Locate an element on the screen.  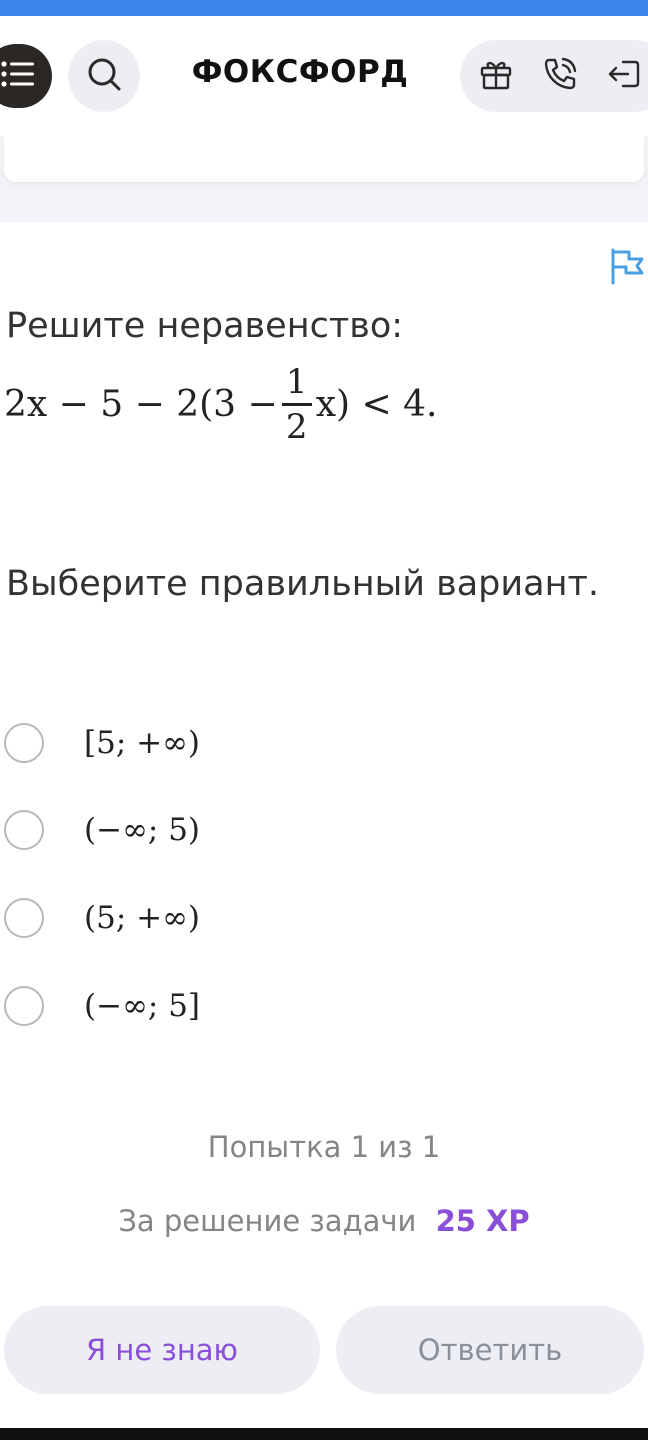
header-actions is located at coordinates (554, 76).